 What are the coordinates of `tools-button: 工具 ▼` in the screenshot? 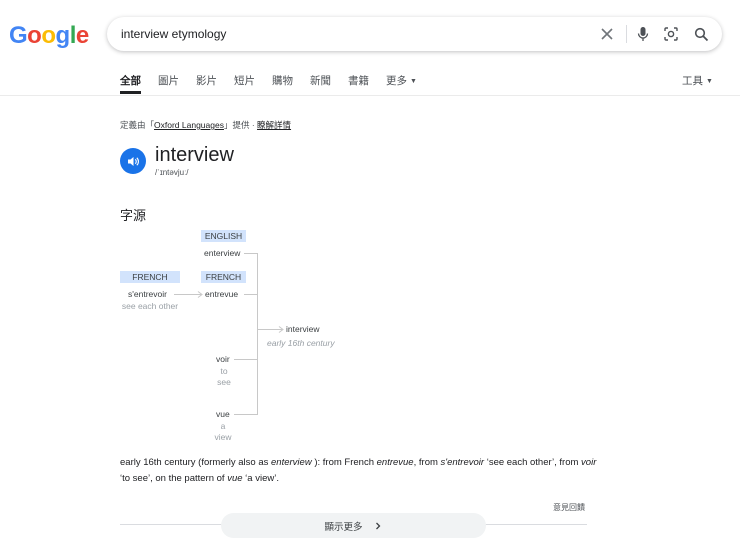 It's located at (697, 80).